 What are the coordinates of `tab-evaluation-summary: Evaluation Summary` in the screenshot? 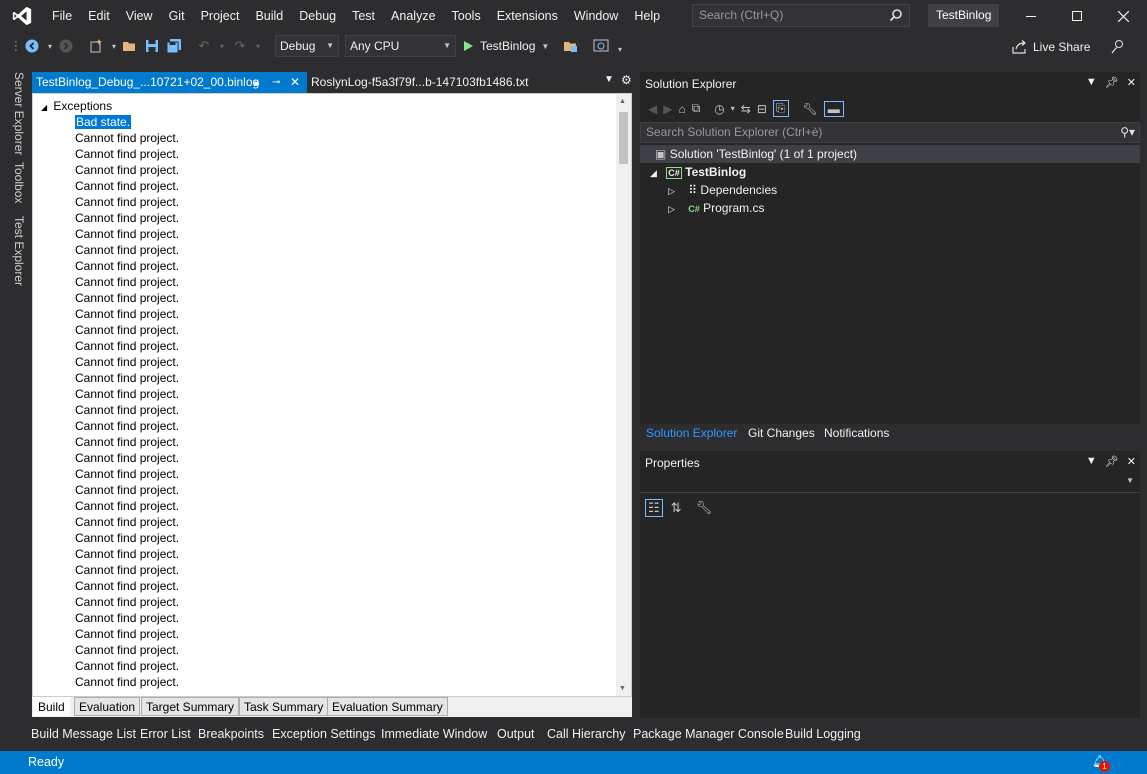 It's located at (387, 706).